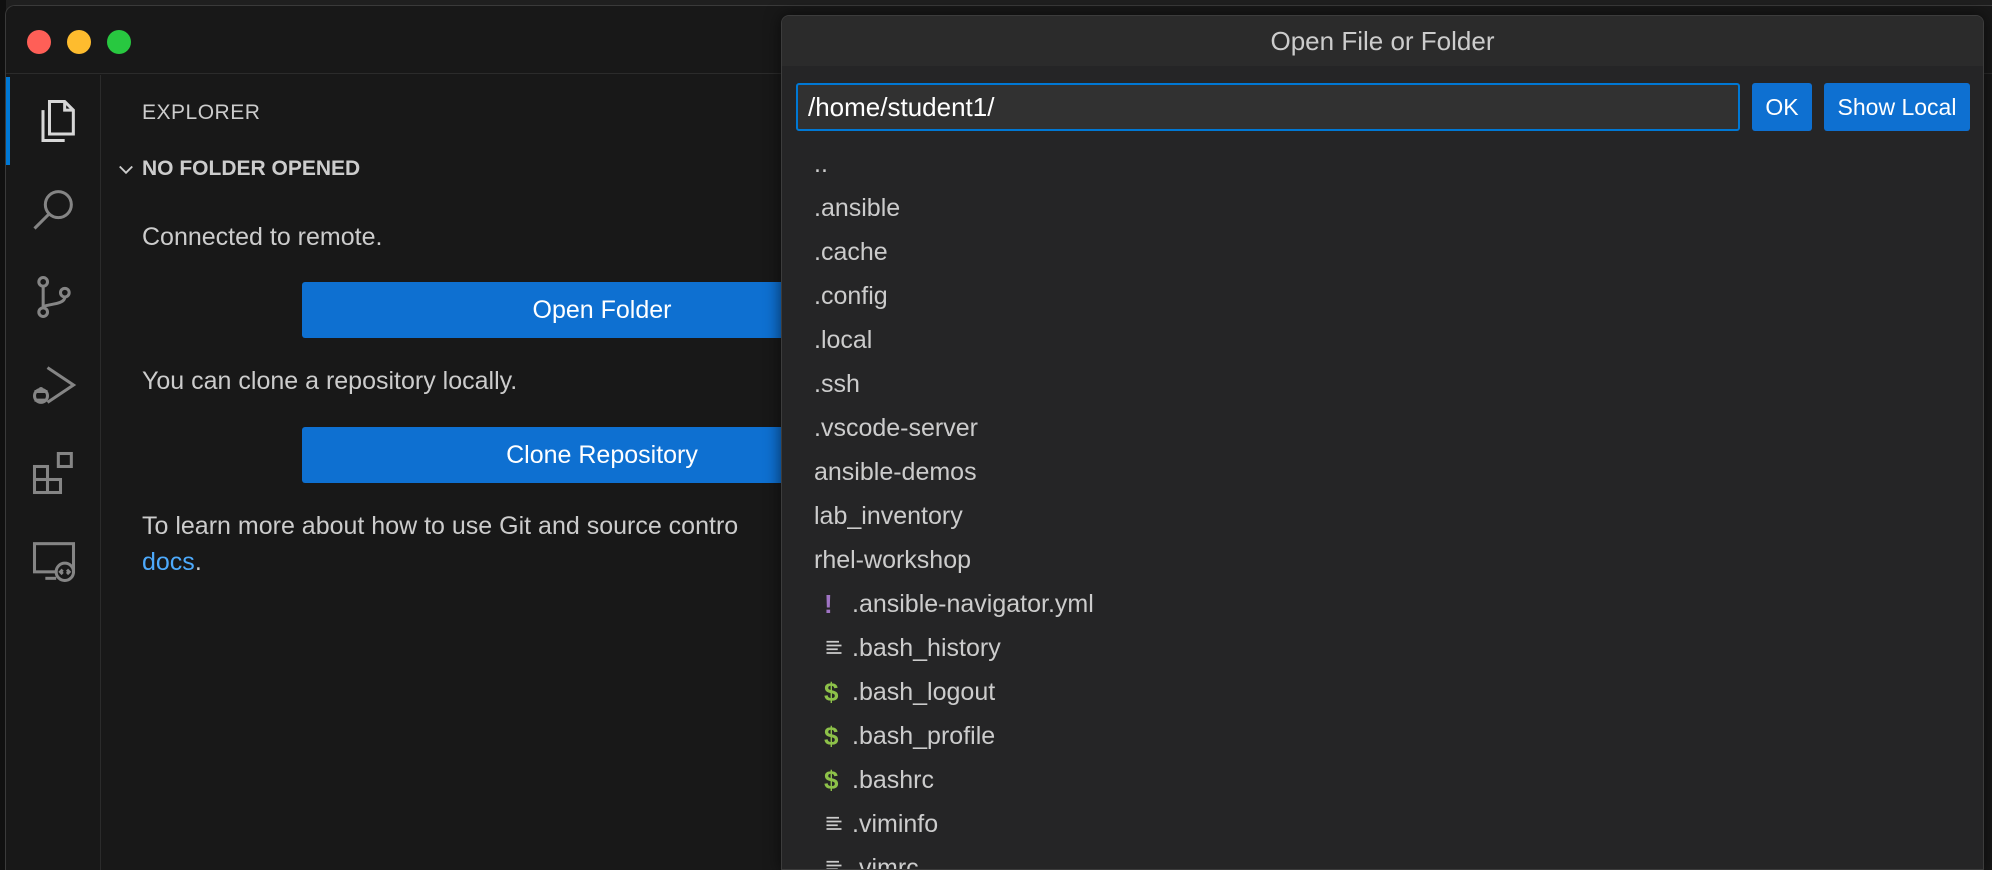  Describe the element at coordinates (198, 562) in the screenshot. I see `docs-suffix: .` at that location.